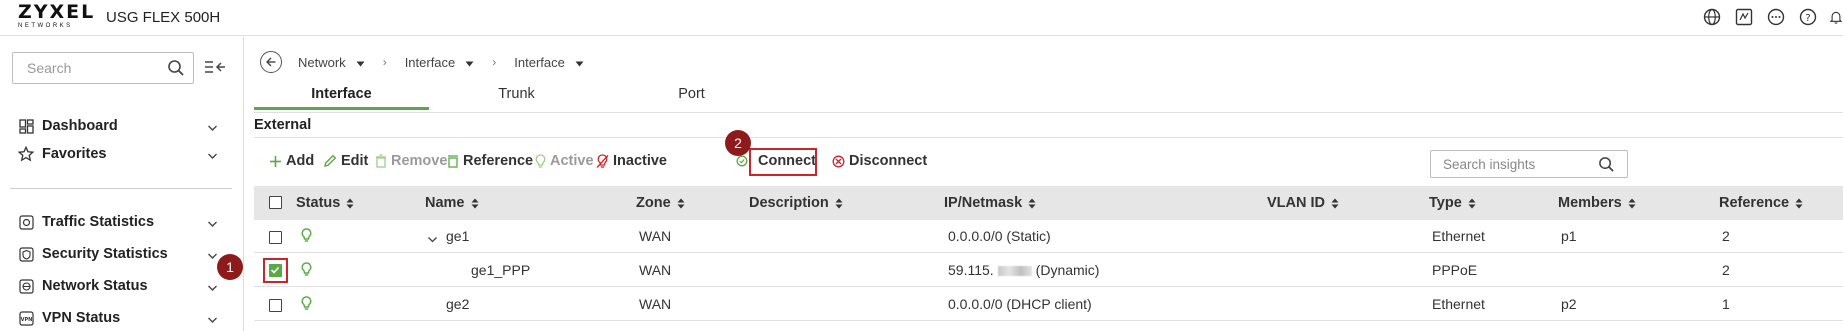 The height and width of the screenshot is (331, 1843). I want to click on column-reference: Reference, so click(1761, 203).